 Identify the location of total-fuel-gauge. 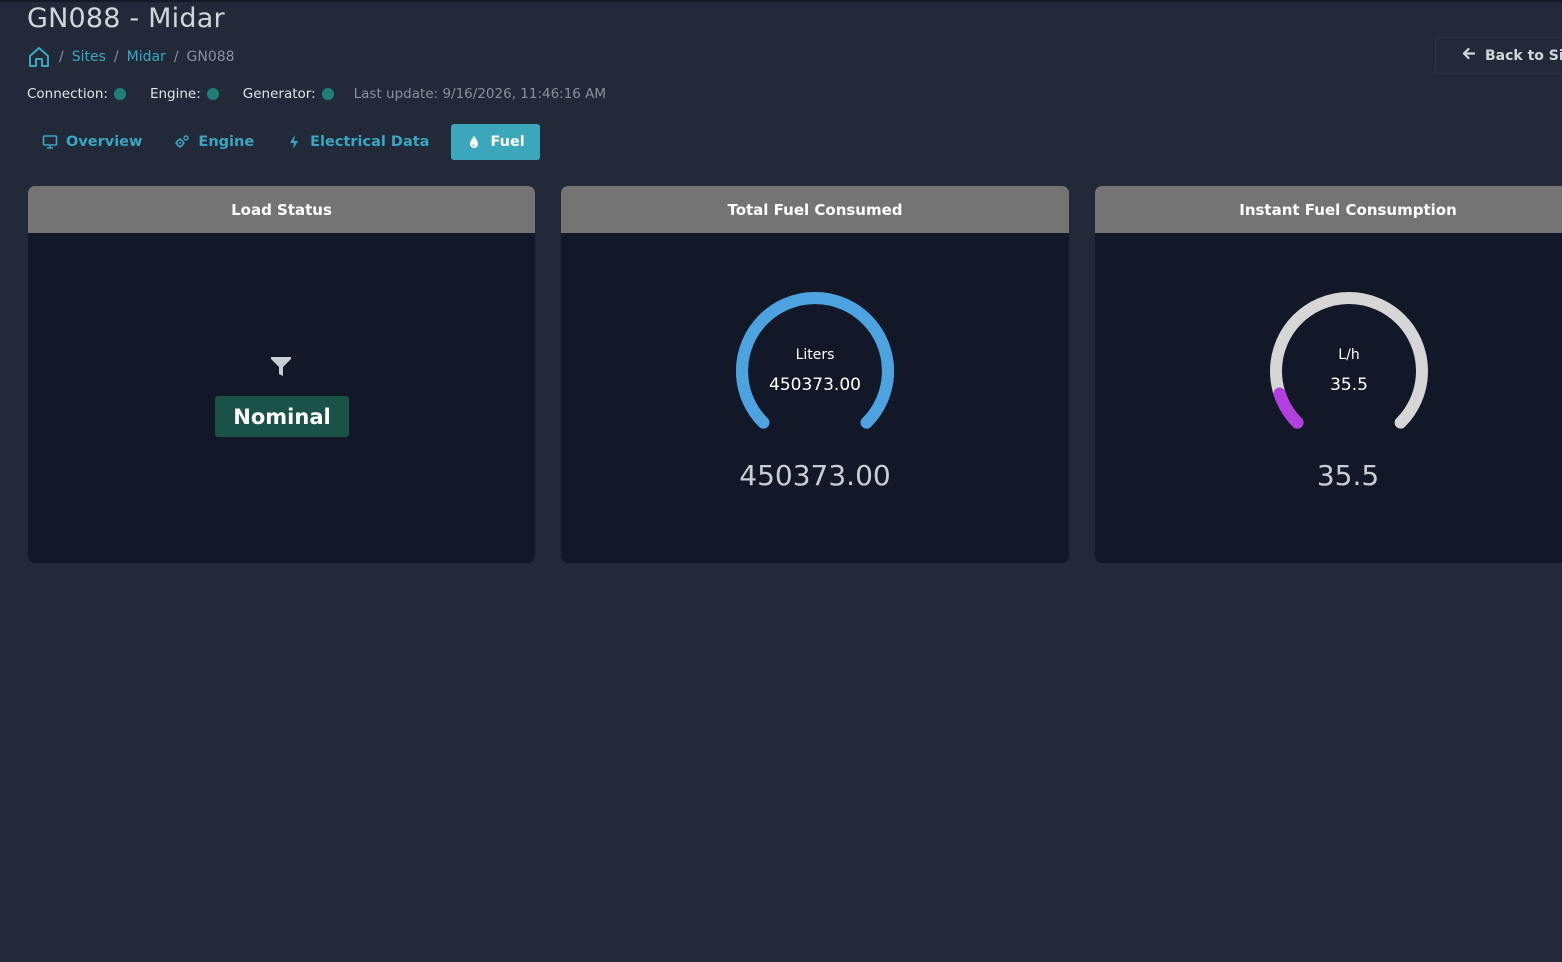
(815, 360).